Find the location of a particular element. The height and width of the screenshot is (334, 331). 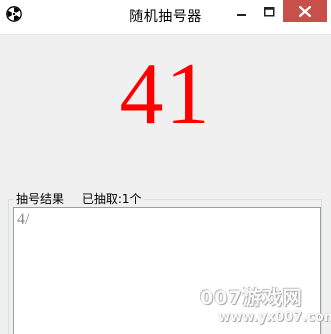

minimize-button is located at coordinates (242, 11).